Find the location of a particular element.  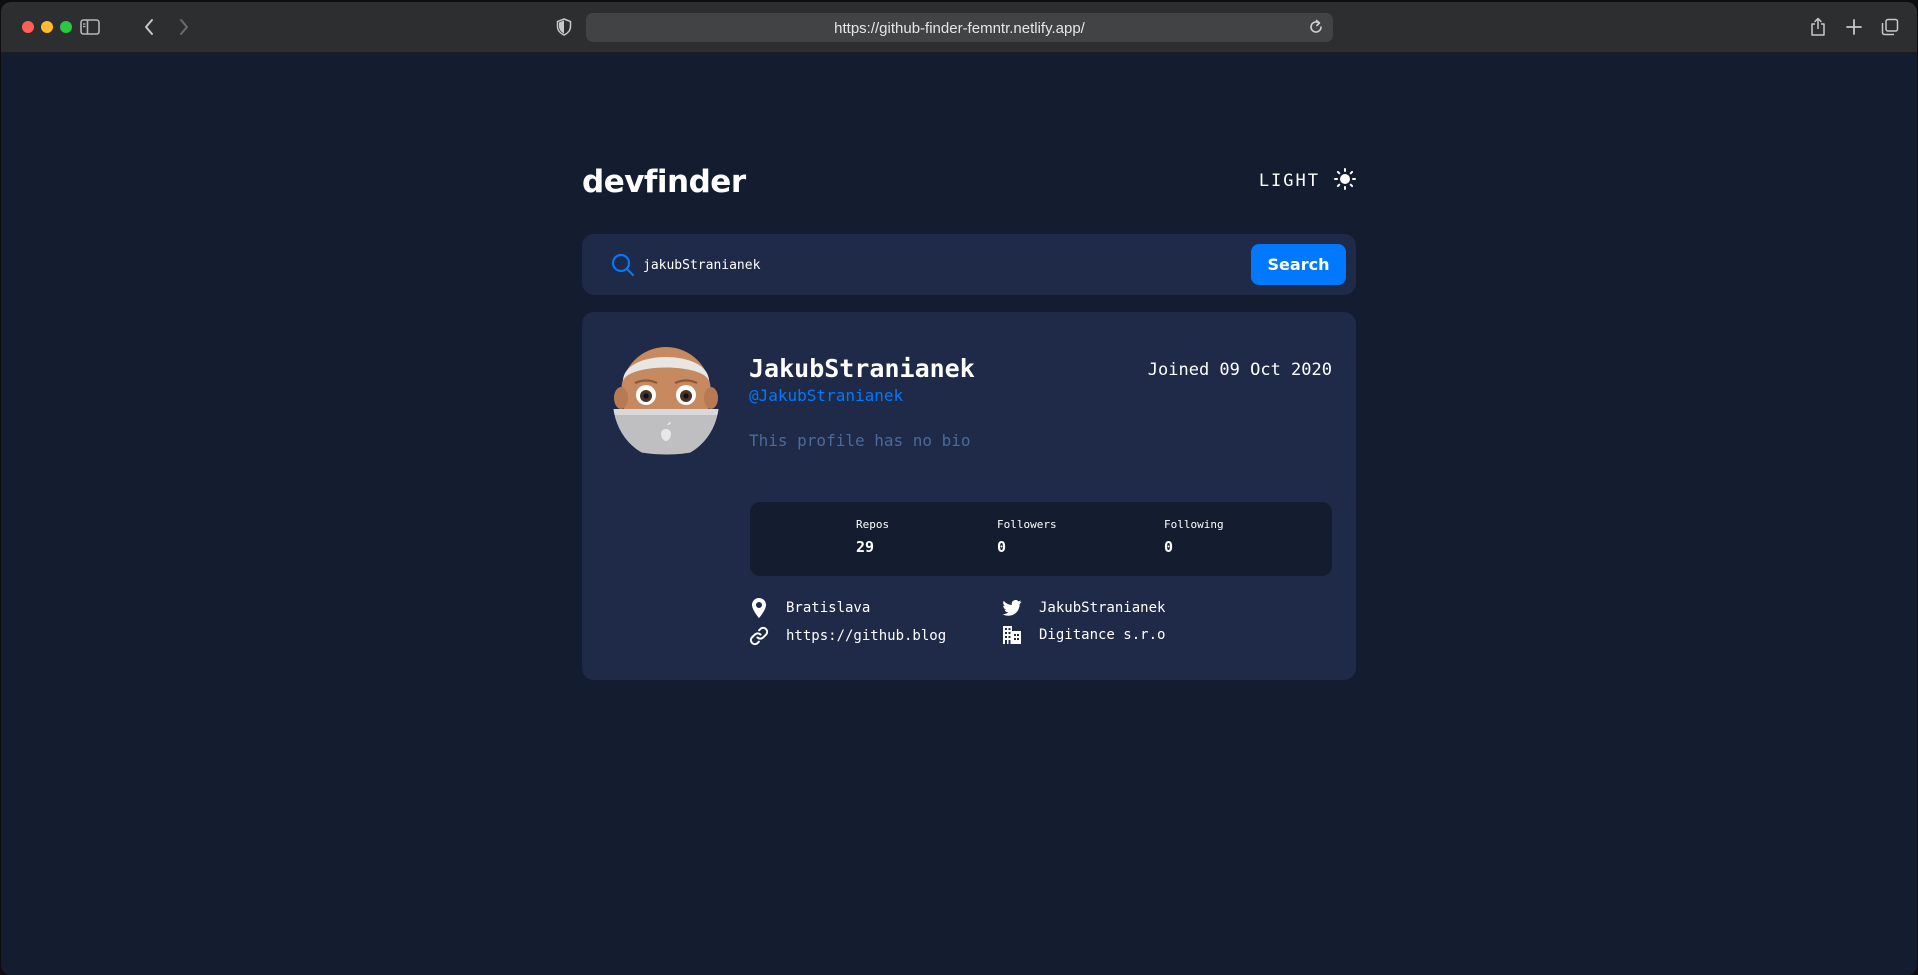

website-item: https://github.blog is located at coordinates (847, 636).